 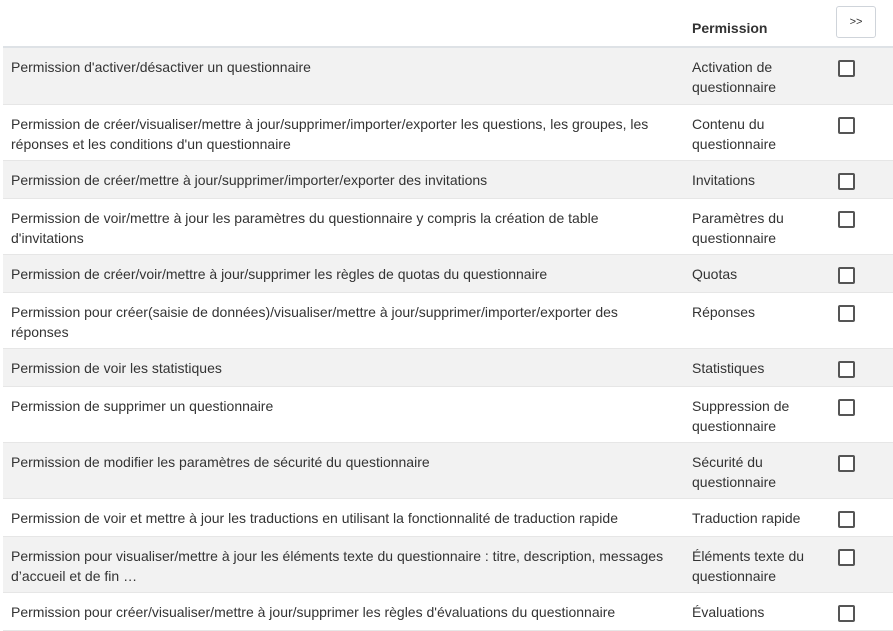 What do you see at coordinates (730, 28) in the screenshot?
I see `permission-column-header: Permission` at bounding box center [730, 28].